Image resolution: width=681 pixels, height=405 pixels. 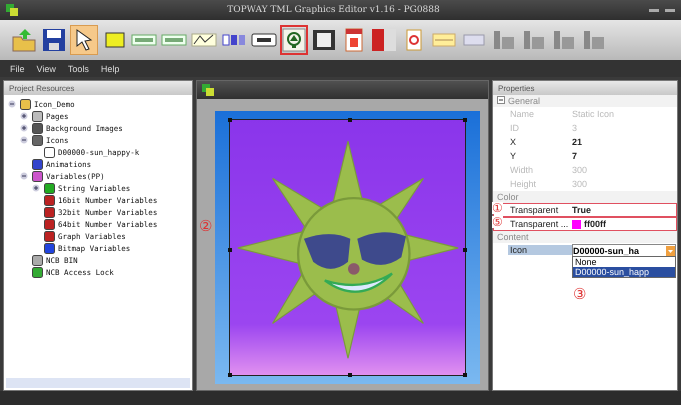 I want to click on annotation-number: ③, so click(x=579, y=294).